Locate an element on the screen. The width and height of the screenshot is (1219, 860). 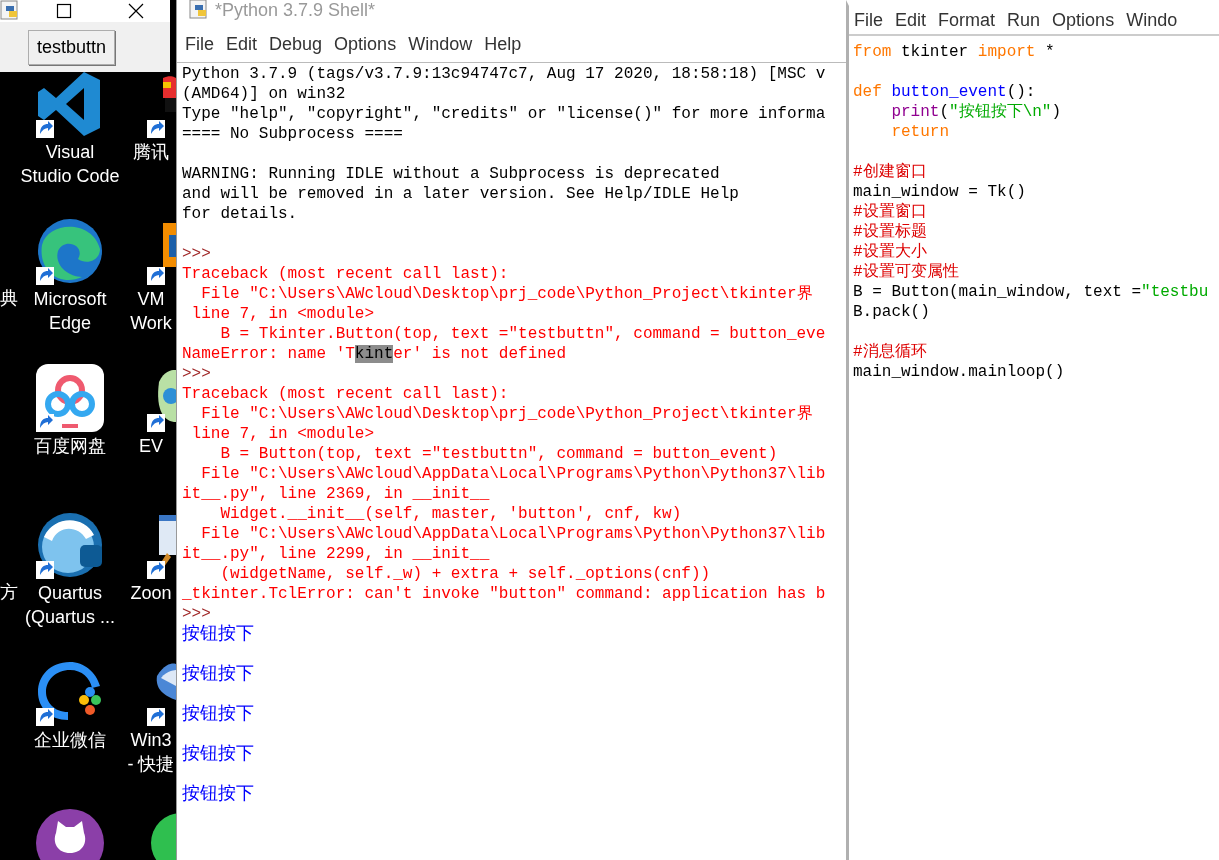
menu-item: Help is located at coordinates (503, 44).